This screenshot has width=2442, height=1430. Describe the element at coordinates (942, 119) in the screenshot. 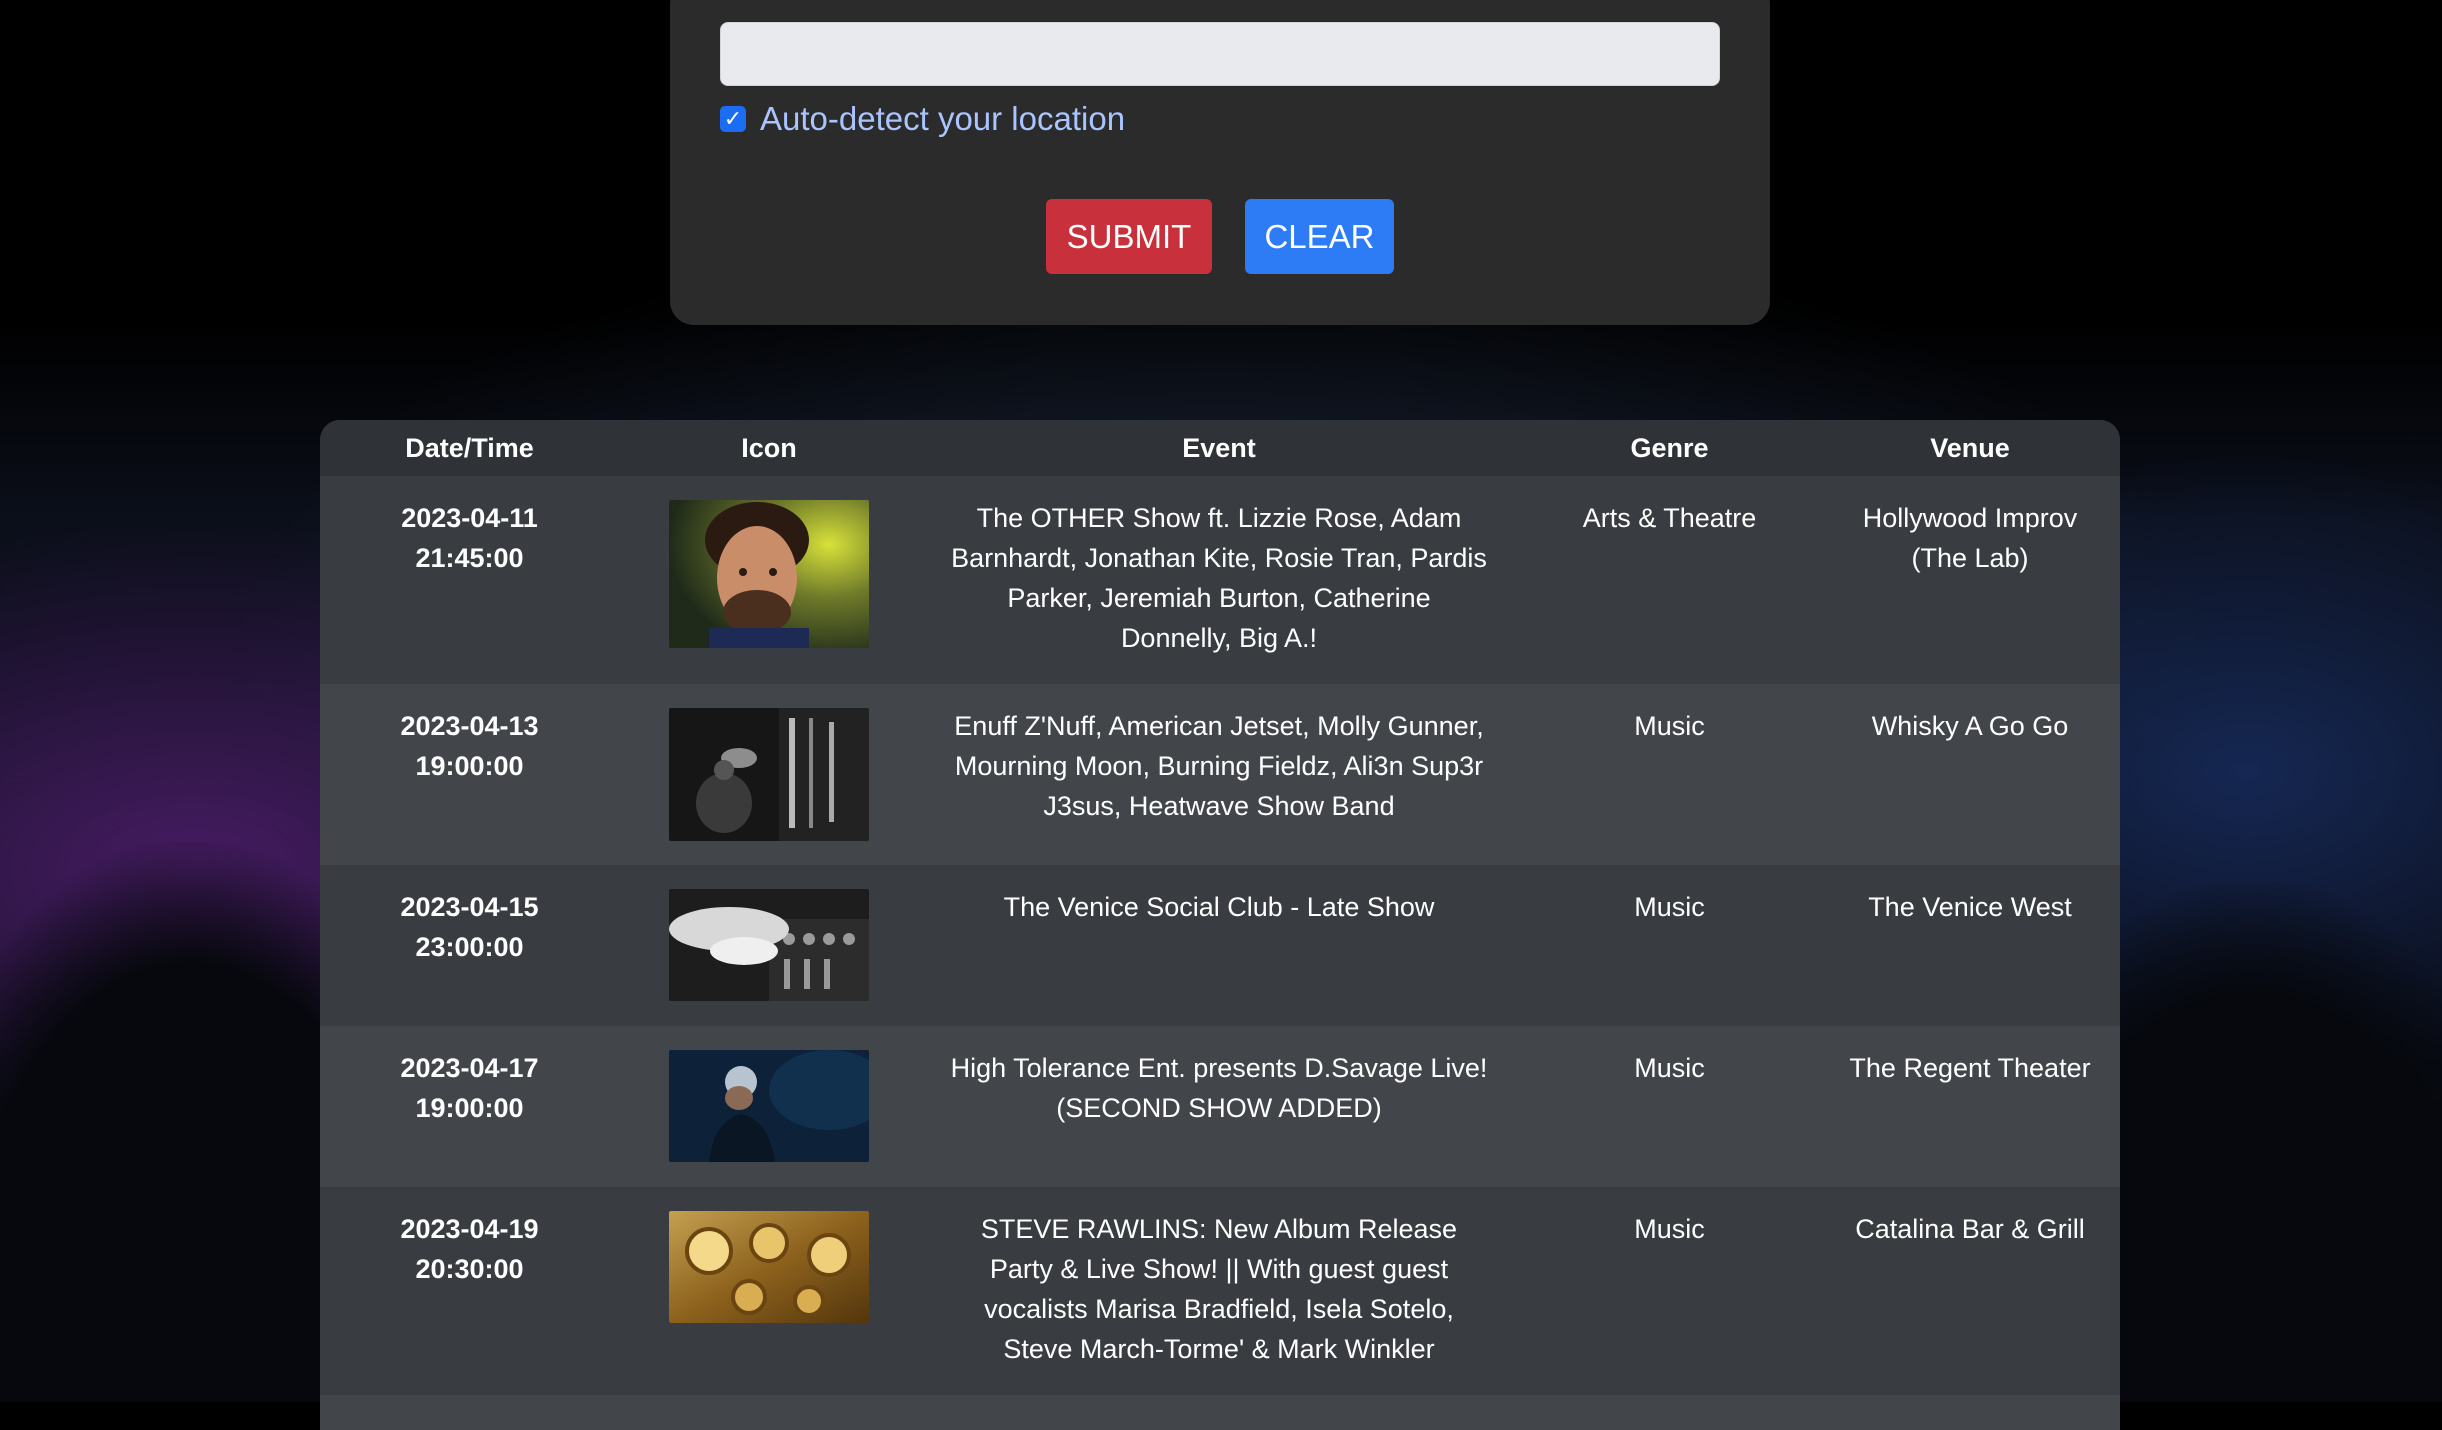

I see `auto-detect-label: Auto-detect your location` at that location.